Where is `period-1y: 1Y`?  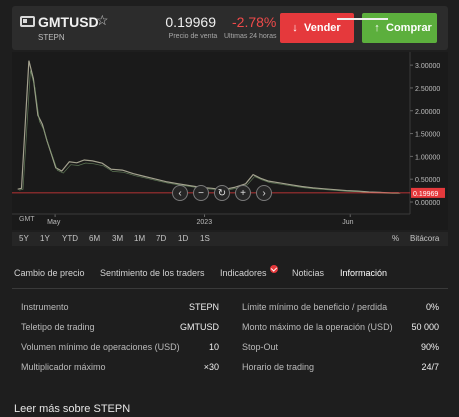
period-1y: 1Y is located at coordinates (45, 238).